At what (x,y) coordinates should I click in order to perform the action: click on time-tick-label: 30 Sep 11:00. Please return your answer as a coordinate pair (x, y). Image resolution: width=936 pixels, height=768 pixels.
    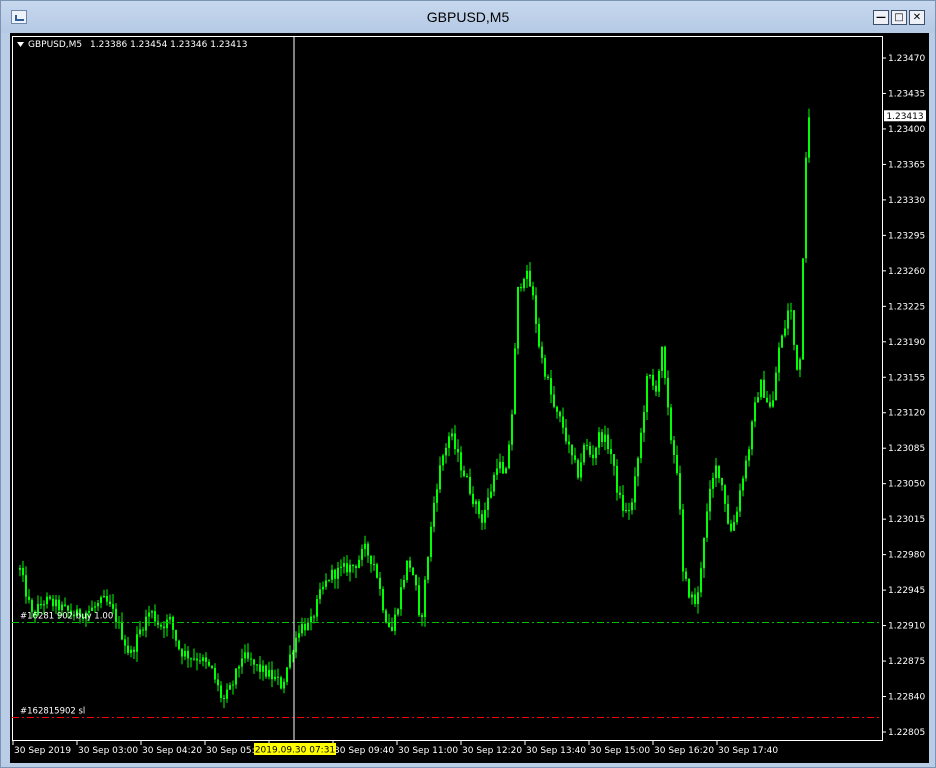
    Looking at the image, I should click on (428, 751).